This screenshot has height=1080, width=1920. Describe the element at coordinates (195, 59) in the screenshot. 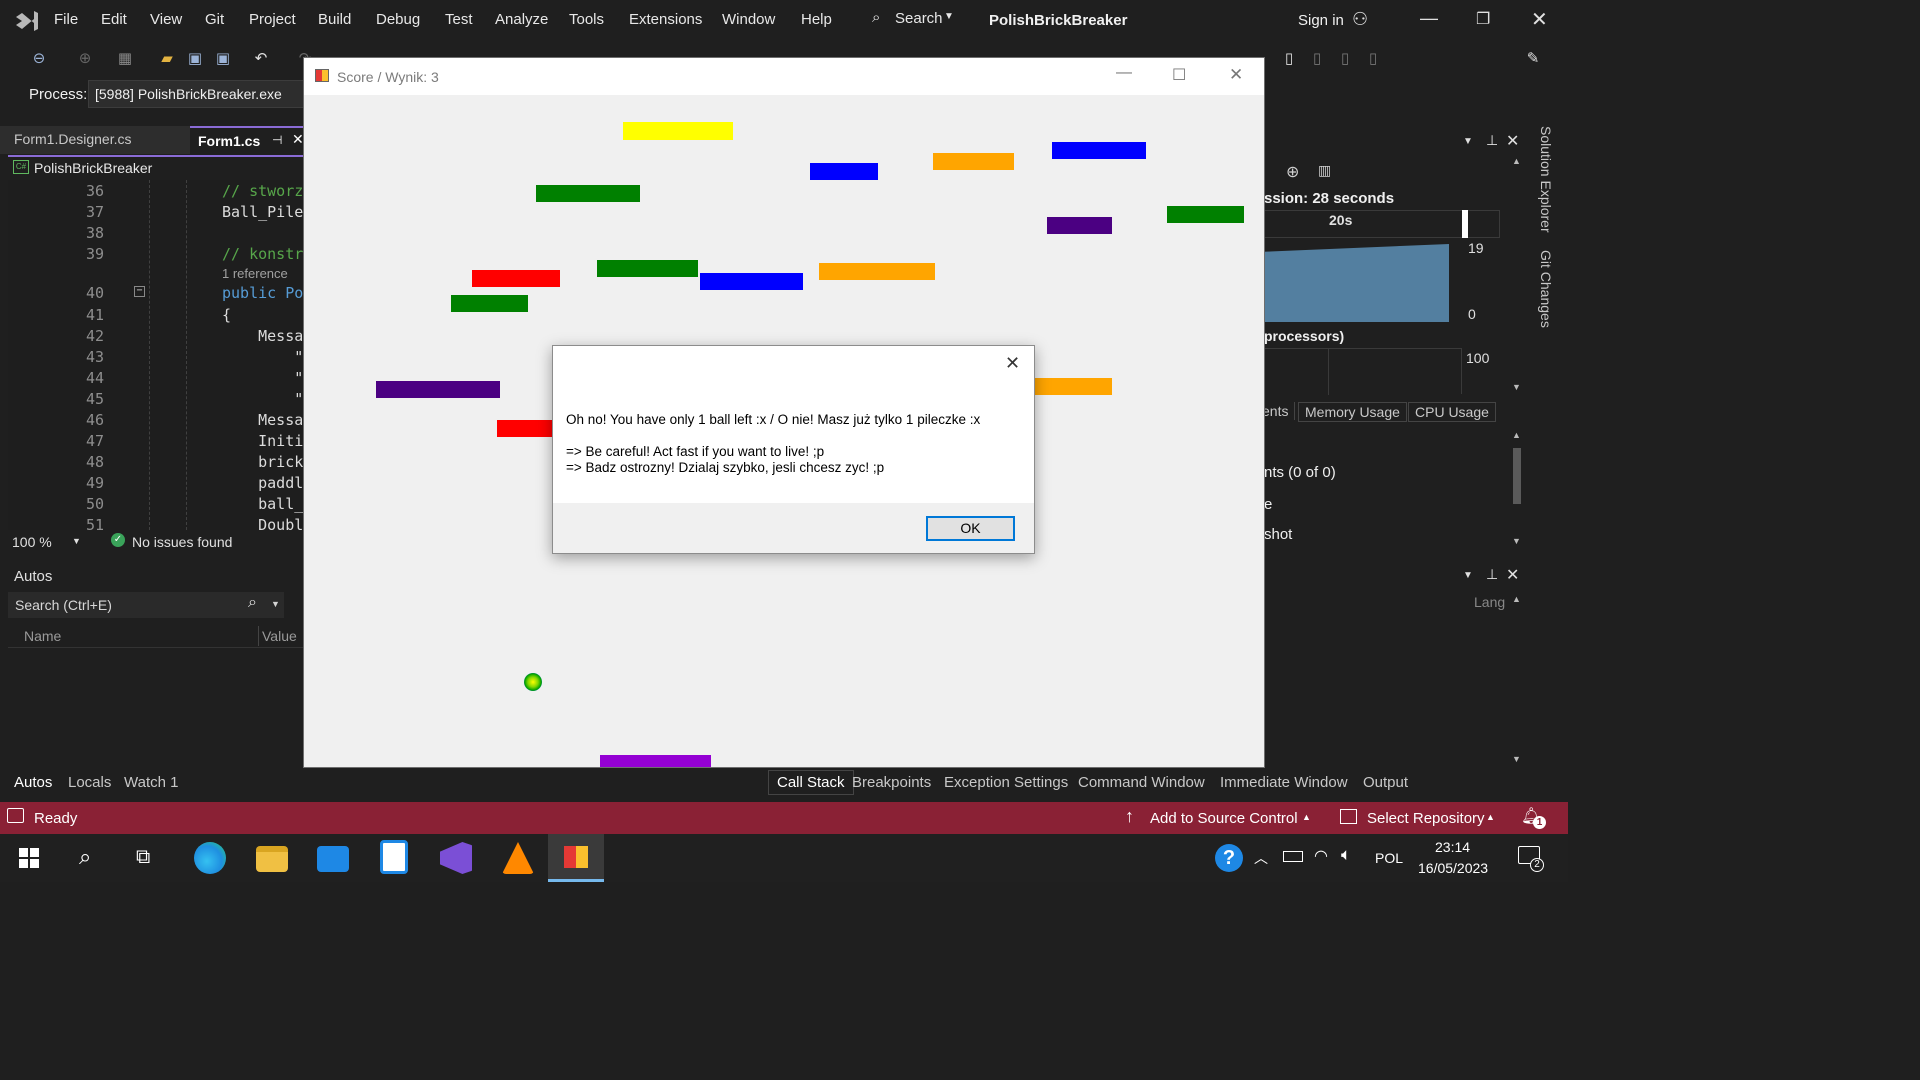

I see `save-icon: ▣` at that location.